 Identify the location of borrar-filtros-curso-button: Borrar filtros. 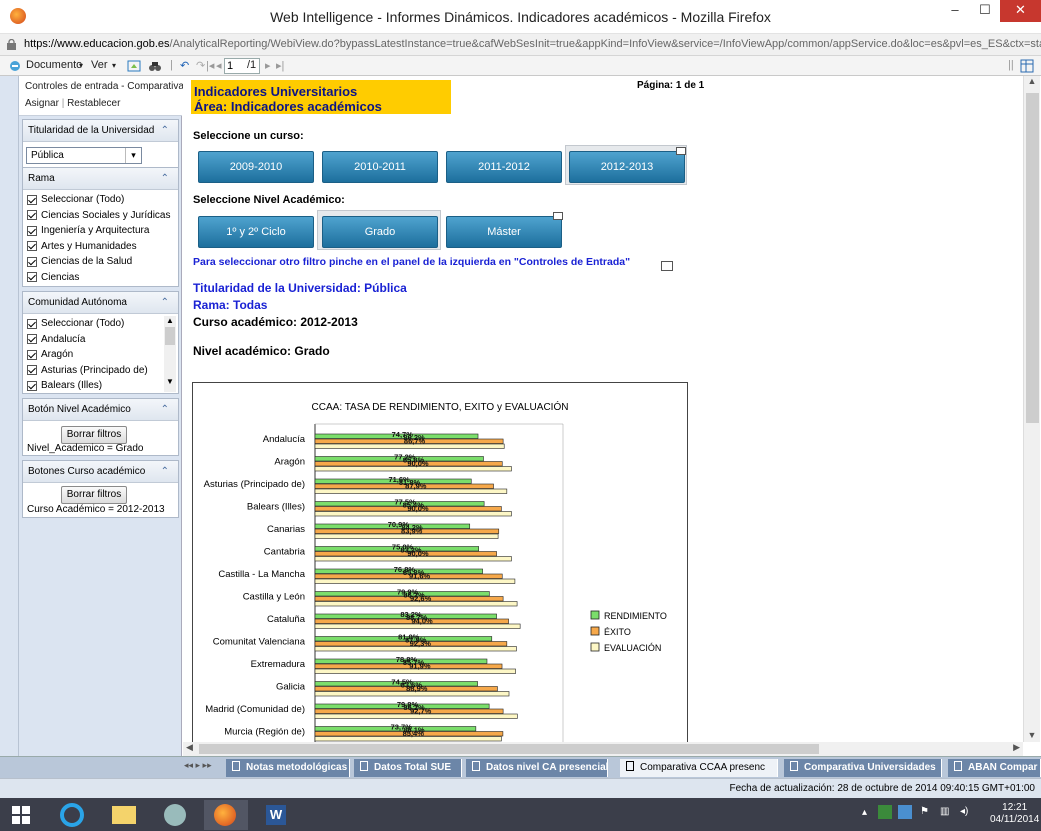
(94, 495).